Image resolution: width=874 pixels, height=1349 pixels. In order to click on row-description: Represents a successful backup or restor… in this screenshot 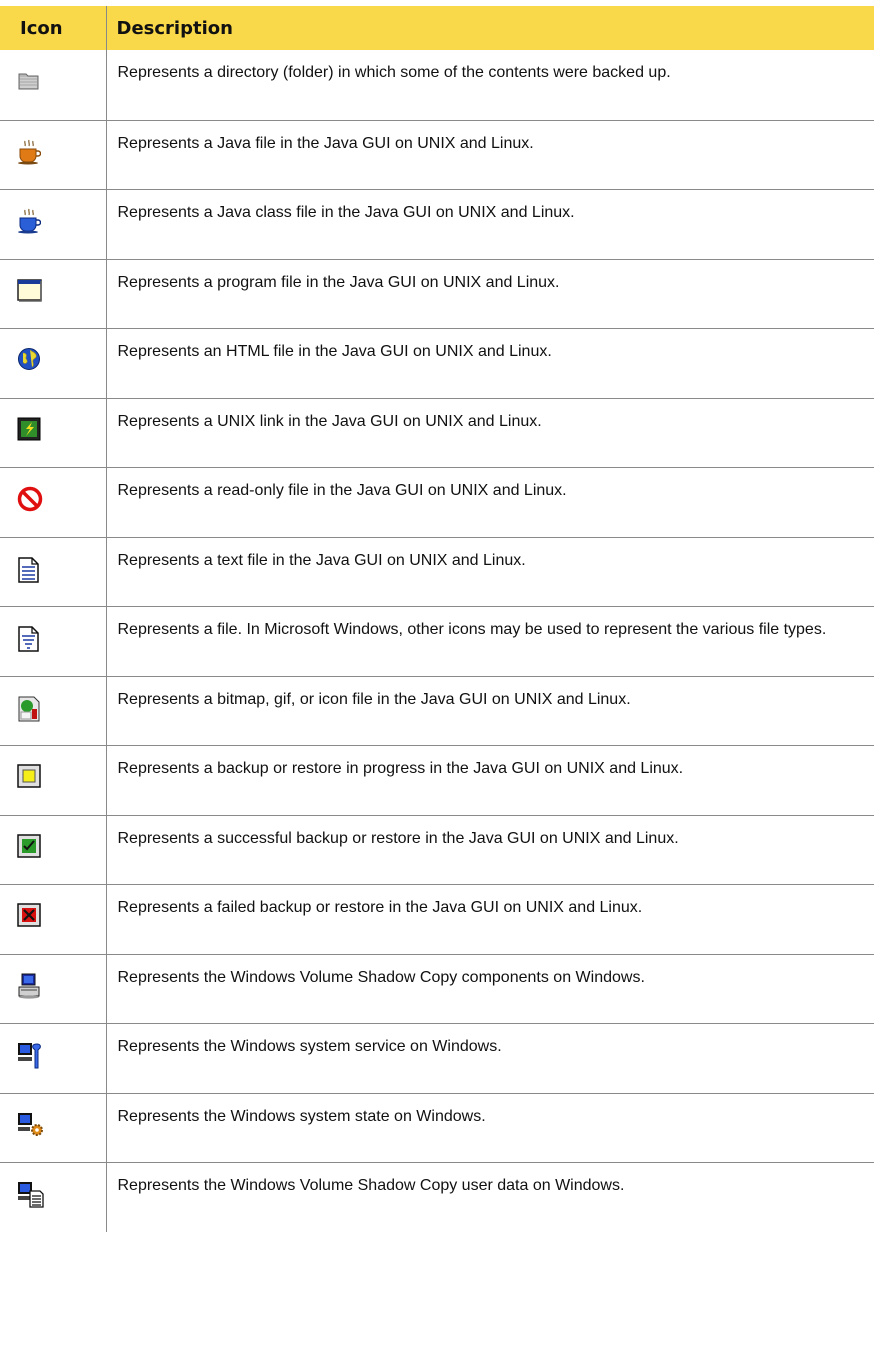, I will do `click(490, 850)`.